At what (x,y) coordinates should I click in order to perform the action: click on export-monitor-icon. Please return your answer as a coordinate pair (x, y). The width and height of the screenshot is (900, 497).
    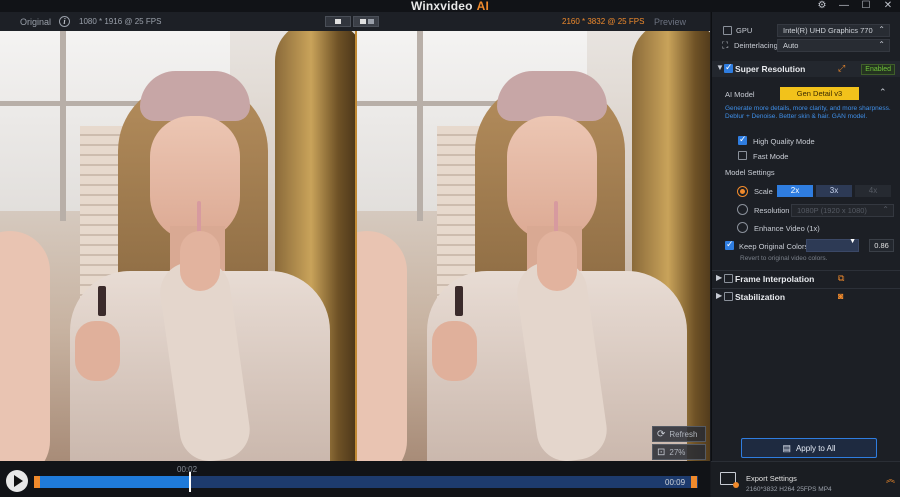
    Looking at the image, I should click on (729, 480).